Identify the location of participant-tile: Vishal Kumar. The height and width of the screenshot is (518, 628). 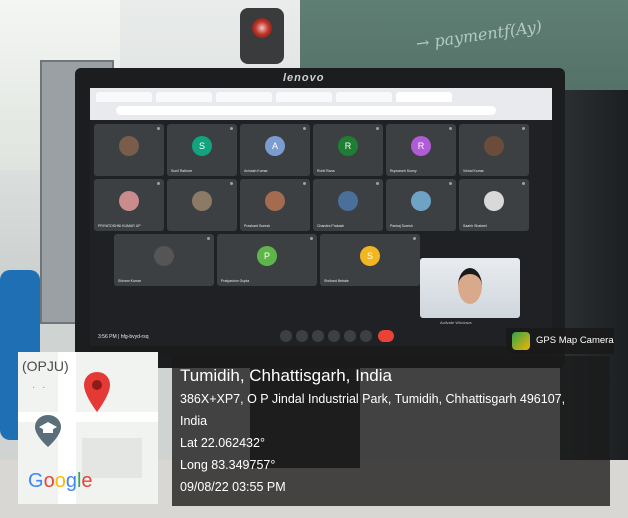
(494, 150).